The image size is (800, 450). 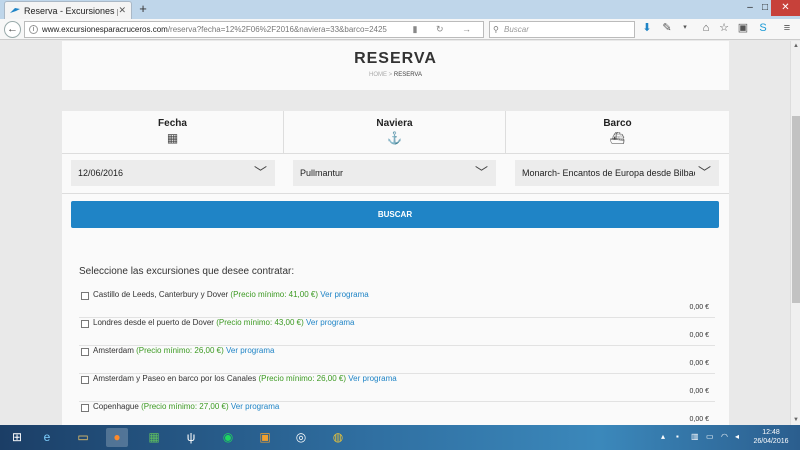 I want to click on barco-label: Barco, so click(x=617, y=123).